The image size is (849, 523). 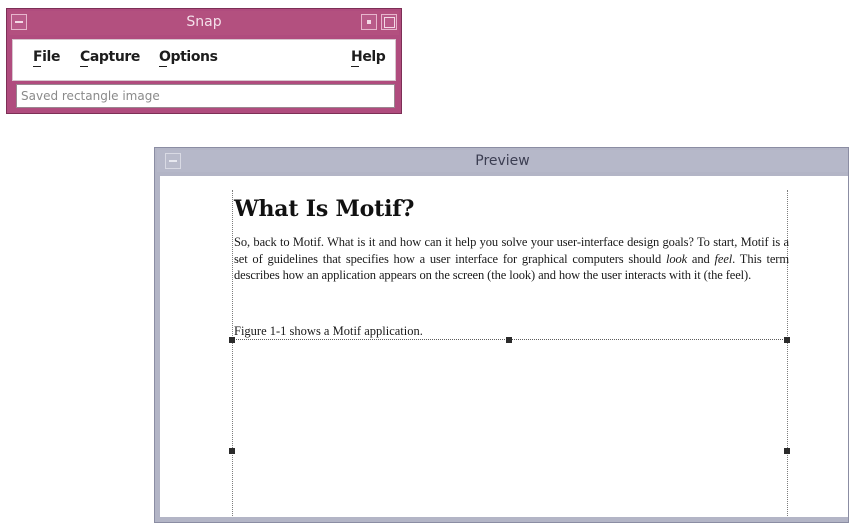 I want to click on menu-file: File, so click(x=47, y=58).